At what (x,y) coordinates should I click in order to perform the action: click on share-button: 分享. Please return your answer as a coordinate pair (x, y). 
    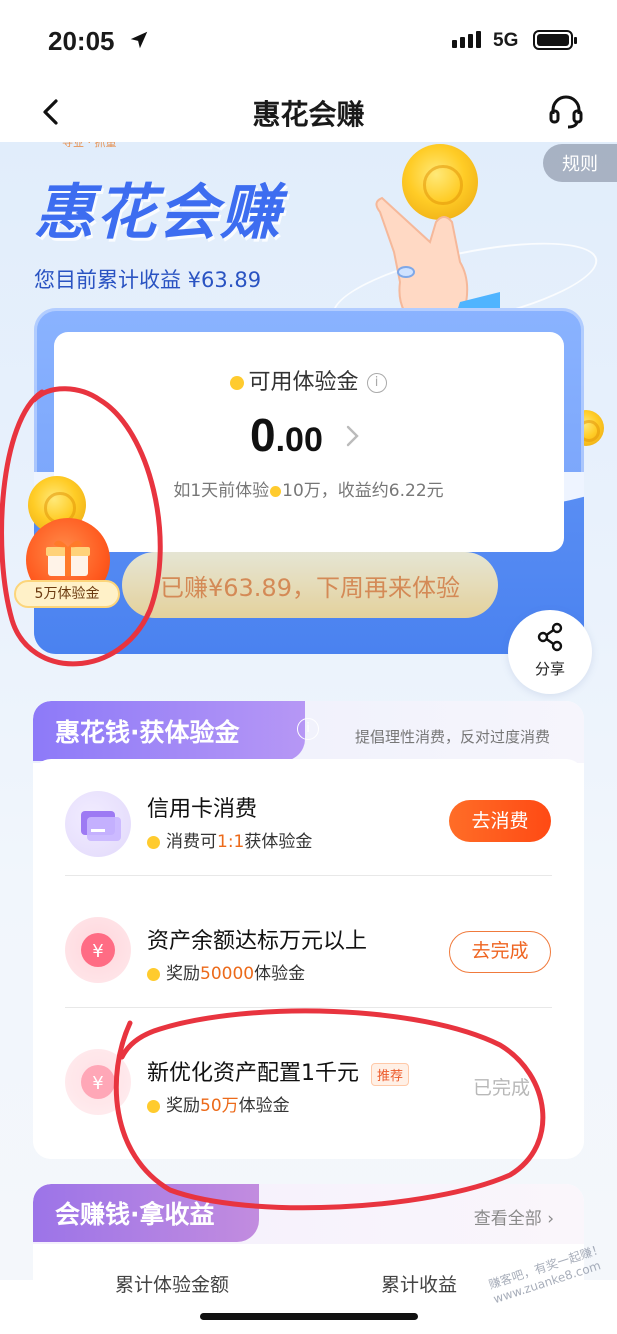
    Looking at the image, I should click on (550, 652).